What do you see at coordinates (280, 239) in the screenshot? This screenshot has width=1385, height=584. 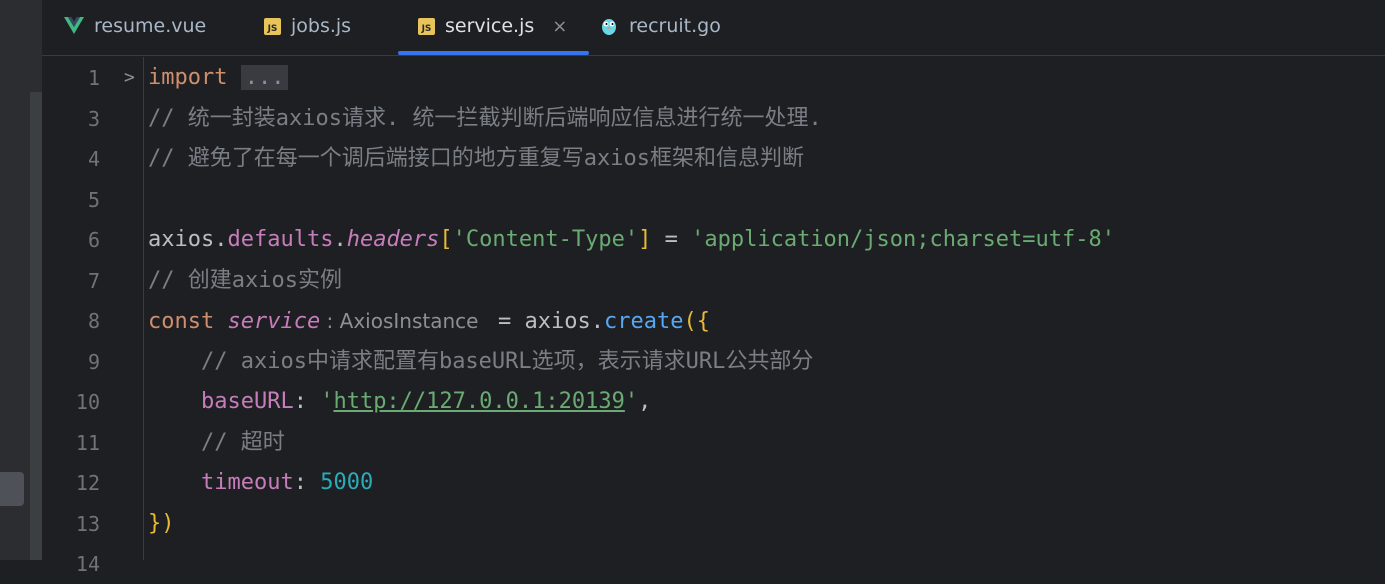 I see `token-property: defaults` at bounding box center [280, 239].